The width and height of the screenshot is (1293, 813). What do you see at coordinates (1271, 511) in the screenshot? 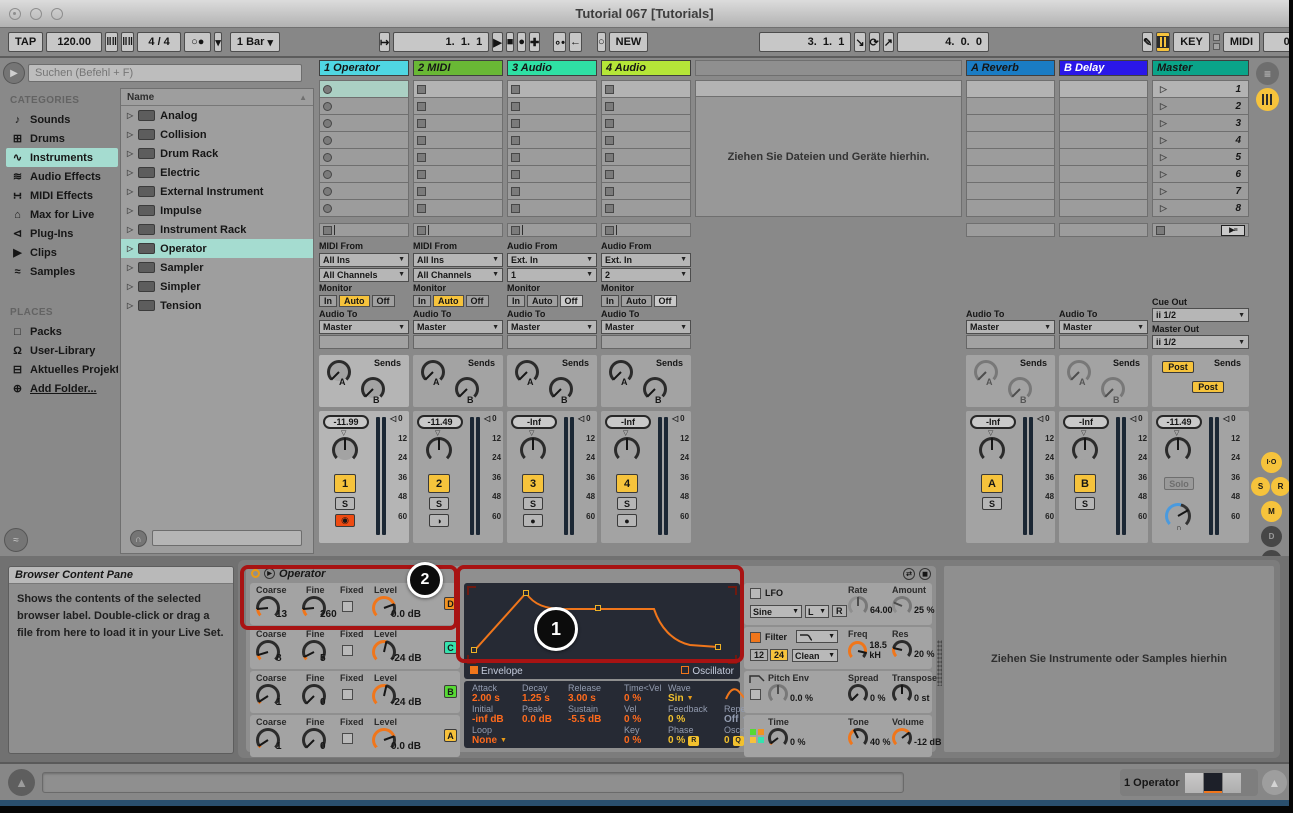
I see `show-mixer-toggle: M` at bounding box center [1271, 511].